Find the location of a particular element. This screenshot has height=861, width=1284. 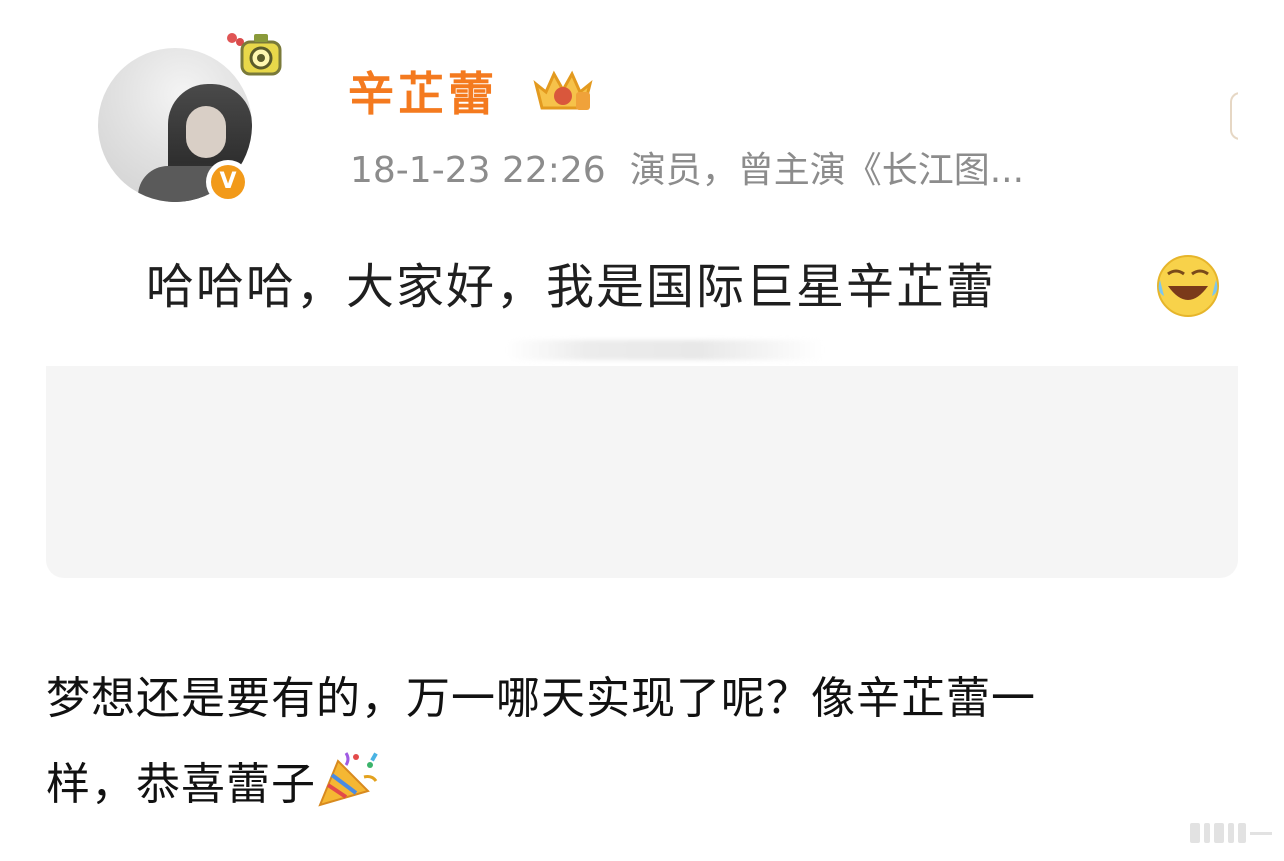

caption-line-1: 梦想还是要有的，万一哪天实现了呢？像辛芷蕾一 is located at coordinates (541, 698).